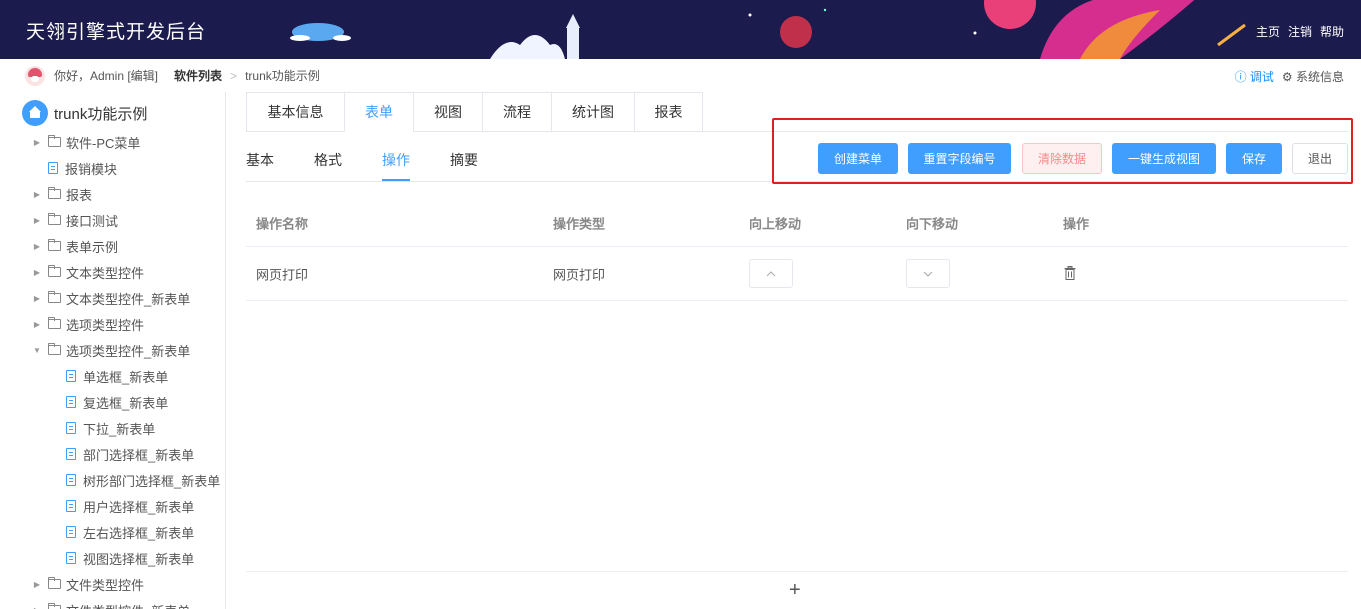 The image size is (1361, 609). I want to click on sidebar-item: ▶ 表单示例, so click(75, 246).